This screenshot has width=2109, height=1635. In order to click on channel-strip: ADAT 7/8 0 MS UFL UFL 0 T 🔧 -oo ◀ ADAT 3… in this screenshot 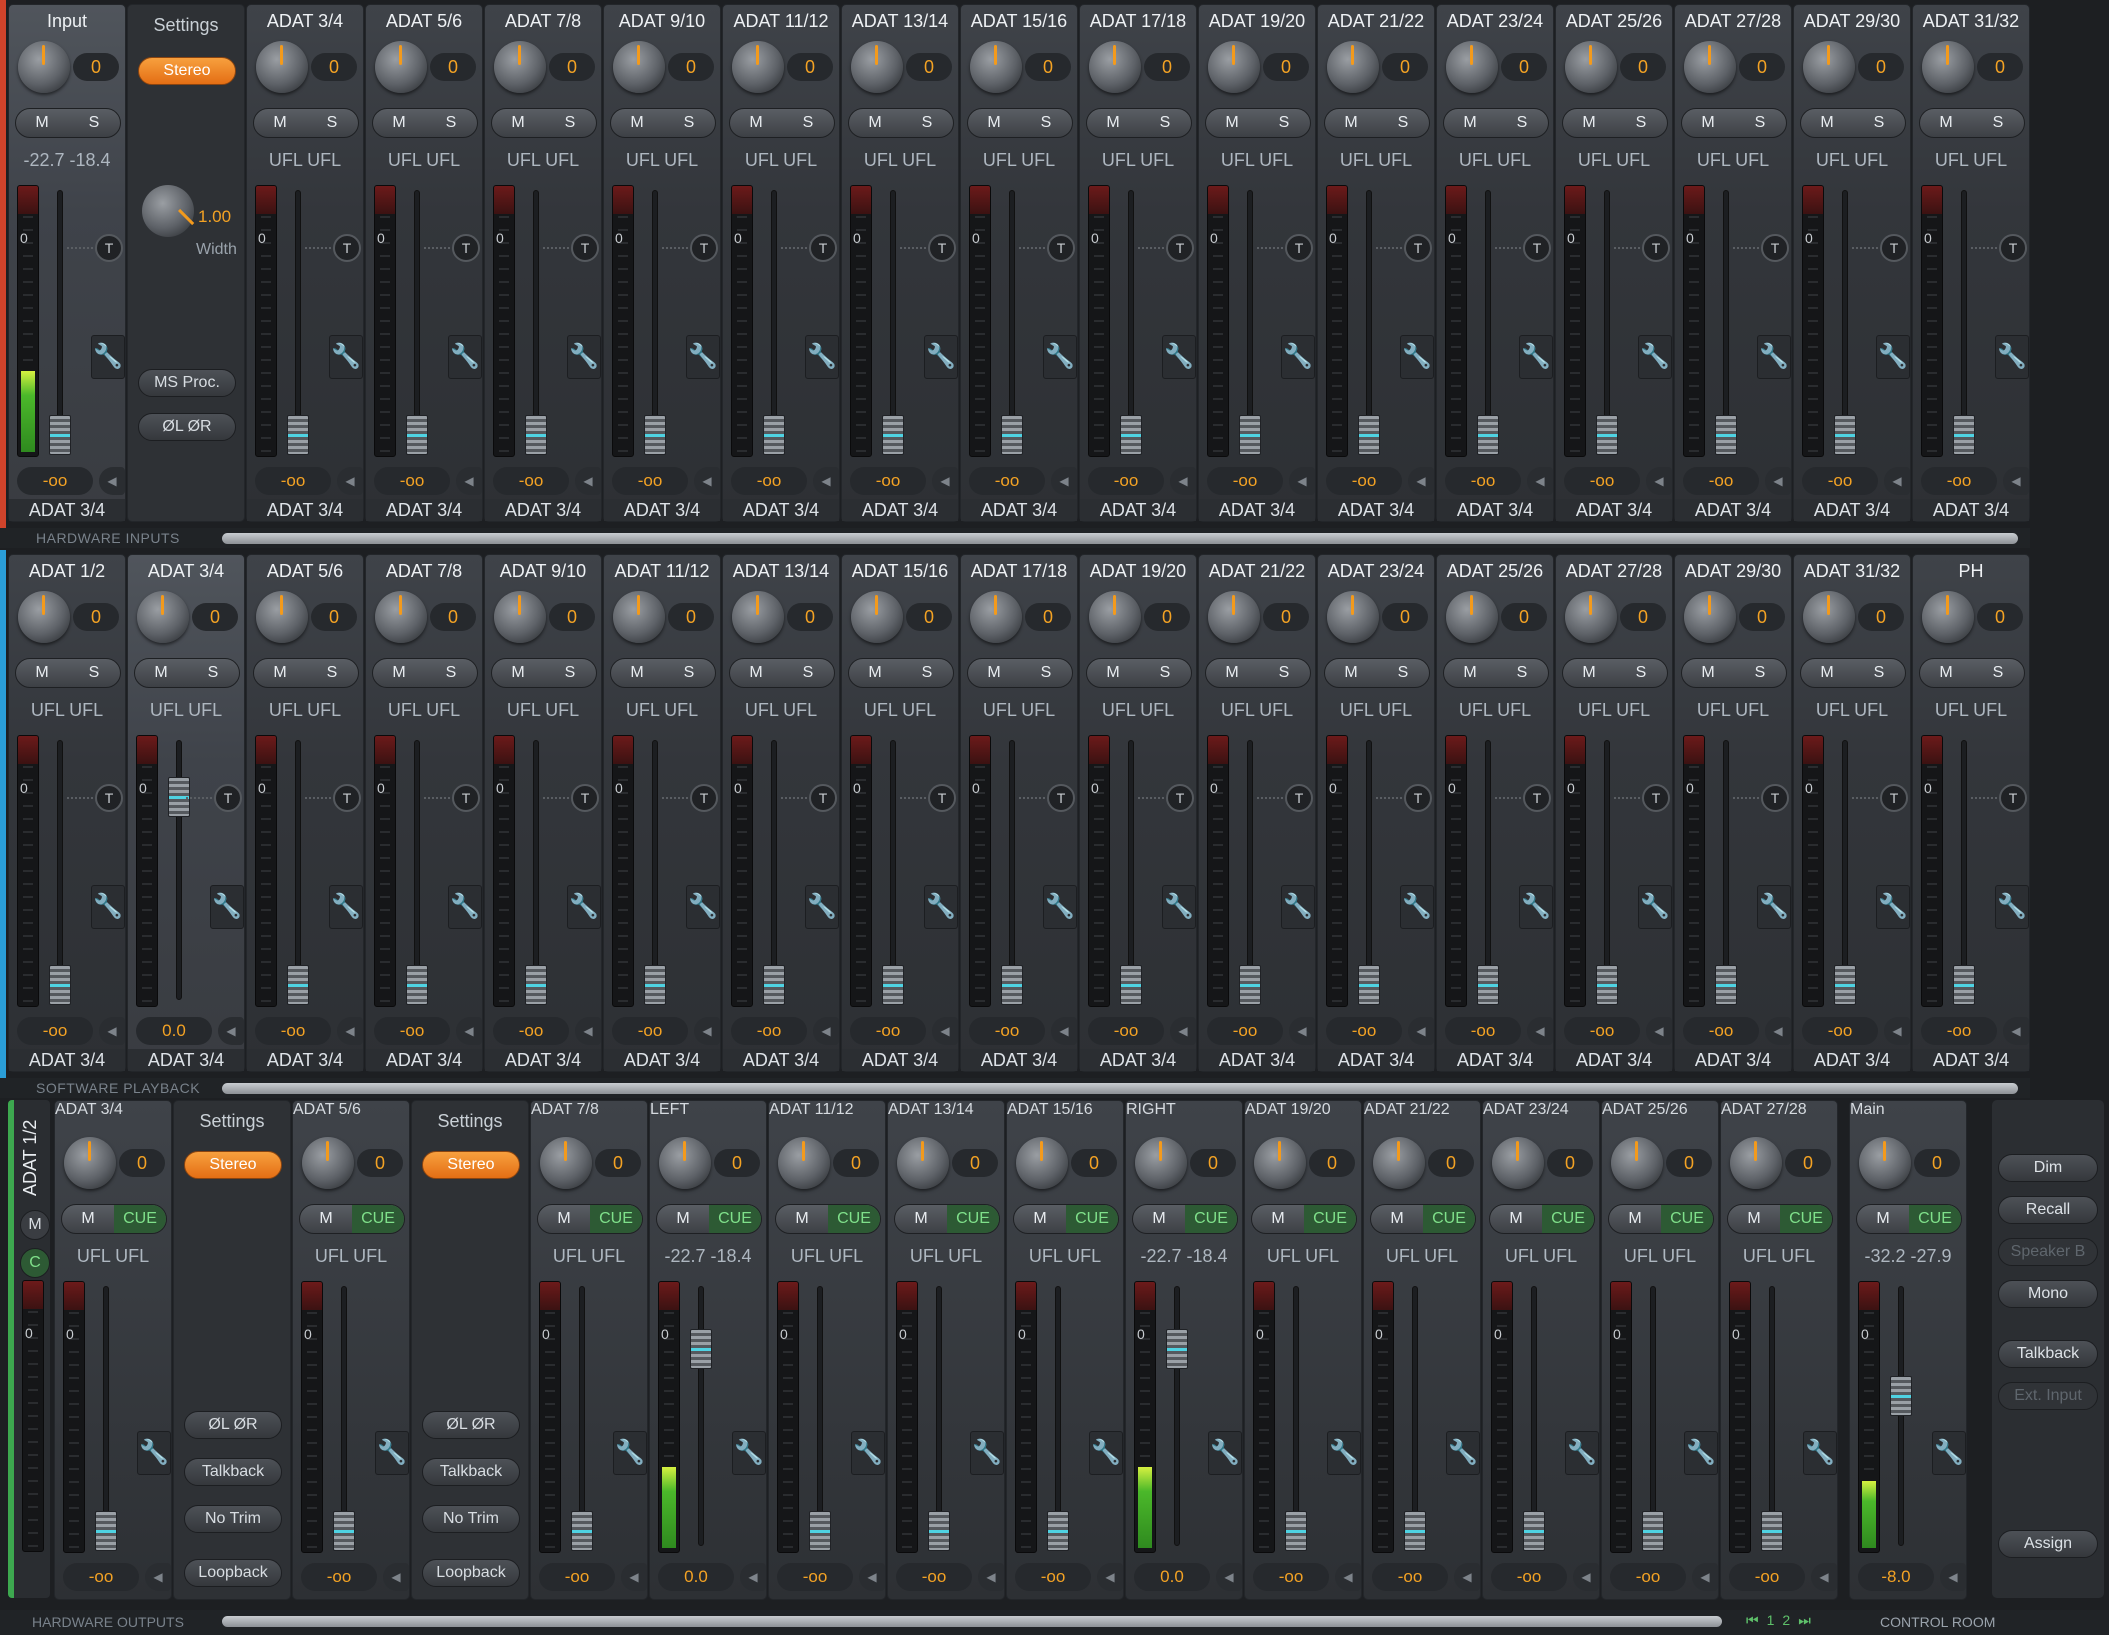, I will do `click(543, 263)`.